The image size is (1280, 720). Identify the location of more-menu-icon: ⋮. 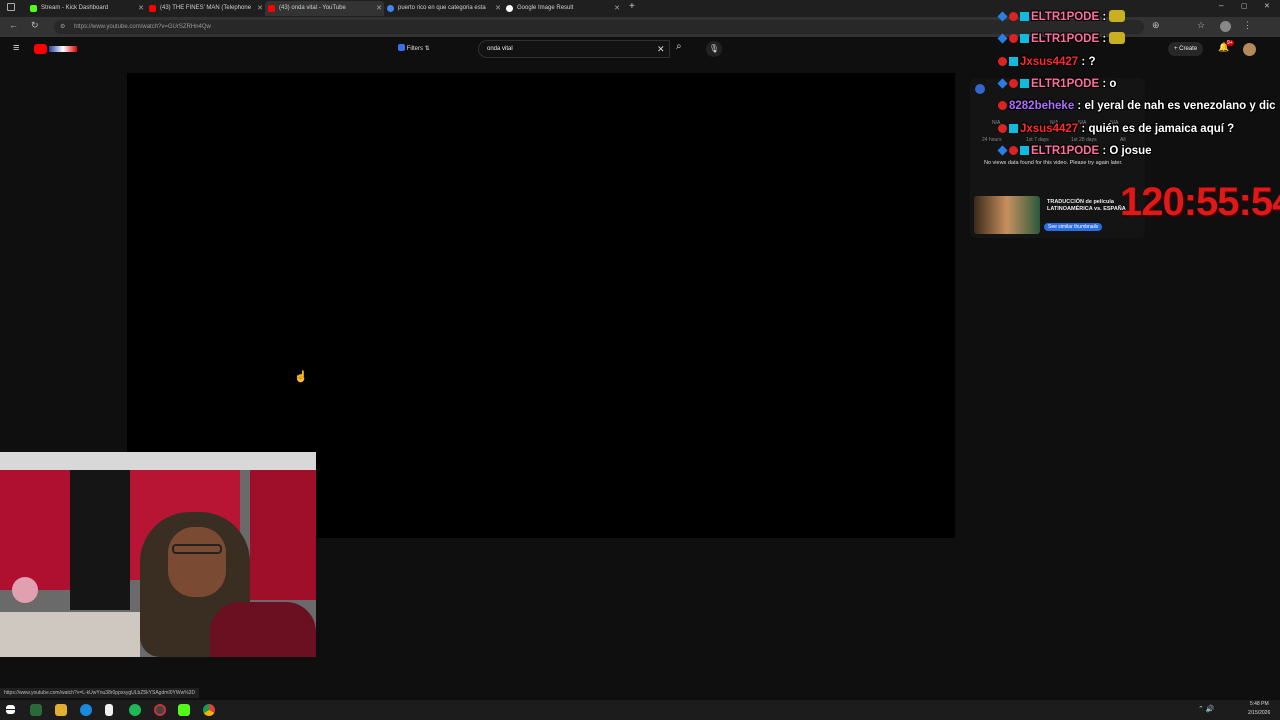
(1247, 25).